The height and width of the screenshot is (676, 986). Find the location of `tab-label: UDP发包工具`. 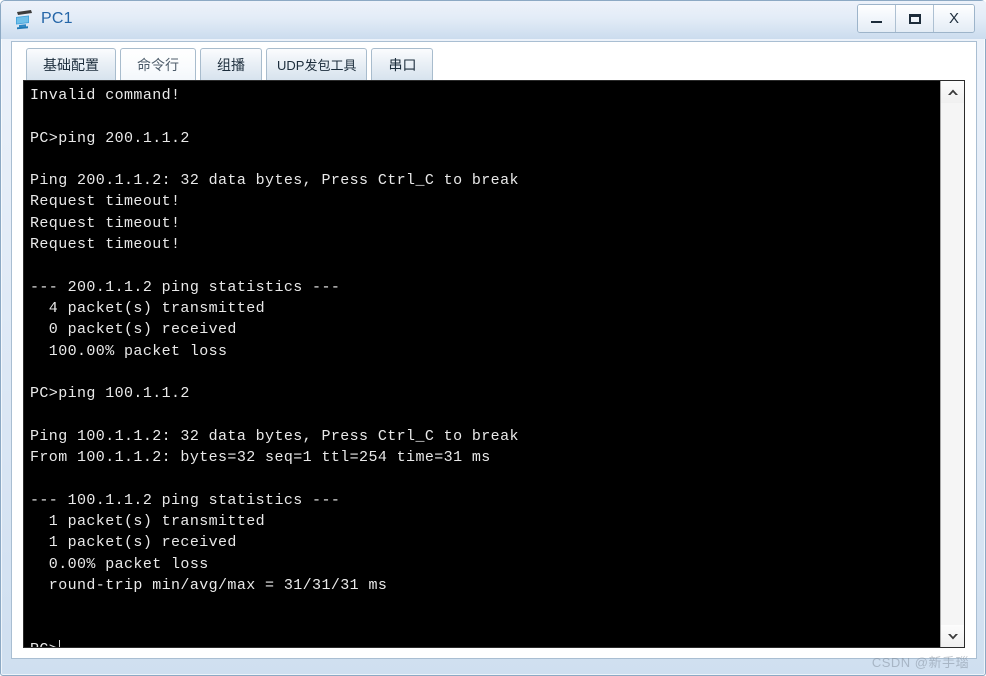

tab-label: UDP发包工具 is located at coordinates (317, 65).